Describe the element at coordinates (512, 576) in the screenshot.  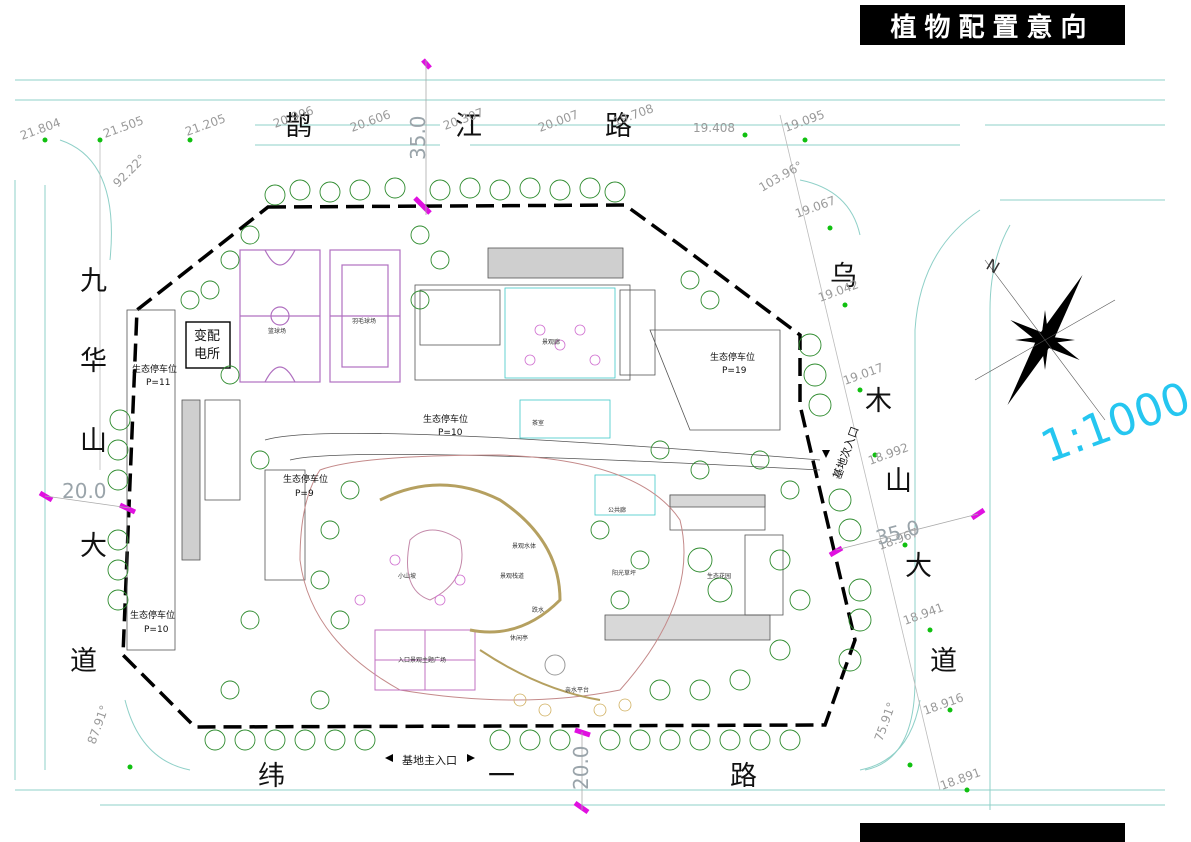
I see `garden-label-boardwalk: 景观栈道` at that location.